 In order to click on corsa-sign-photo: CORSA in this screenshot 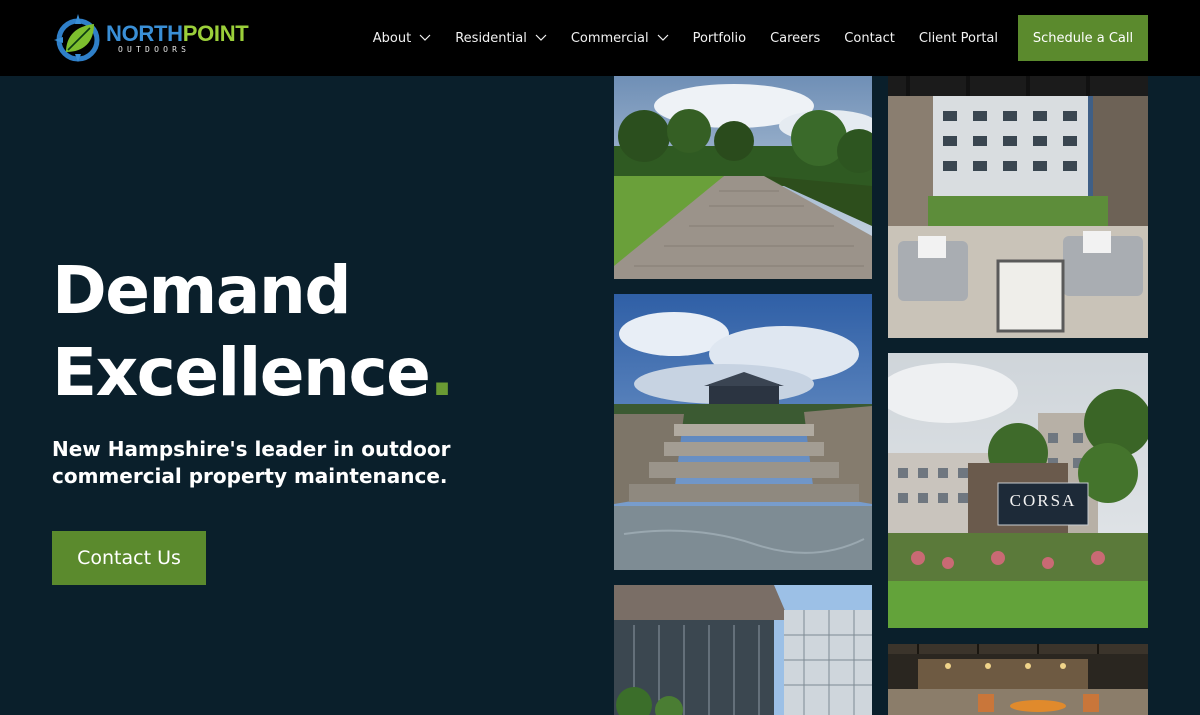, I will do `click(1018, 490)`.